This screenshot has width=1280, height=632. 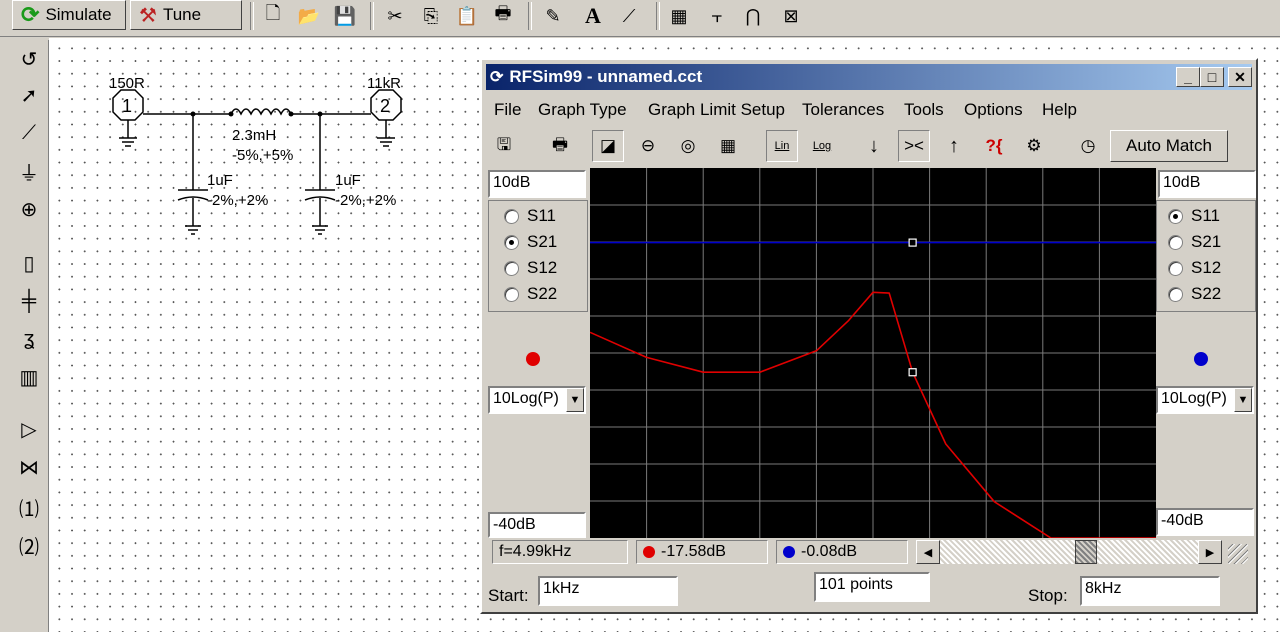 I want to click on open-folder-icon: 📂, so click(x=309, y=16).